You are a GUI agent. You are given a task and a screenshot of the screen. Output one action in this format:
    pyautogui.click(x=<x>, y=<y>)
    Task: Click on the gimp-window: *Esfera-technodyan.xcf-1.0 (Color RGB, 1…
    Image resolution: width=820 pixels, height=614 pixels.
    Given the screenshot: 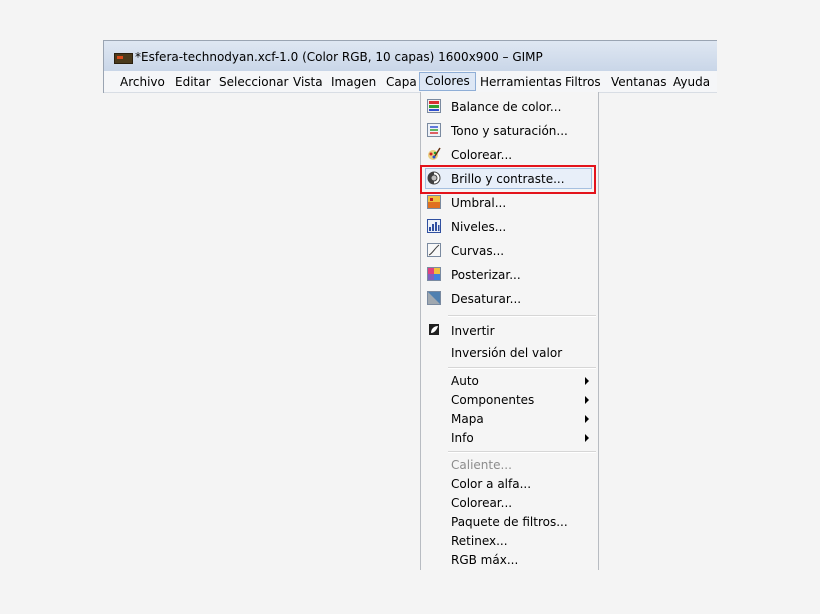 What is the action you would take?
    pyautogui.click(x=410, y=66)
    